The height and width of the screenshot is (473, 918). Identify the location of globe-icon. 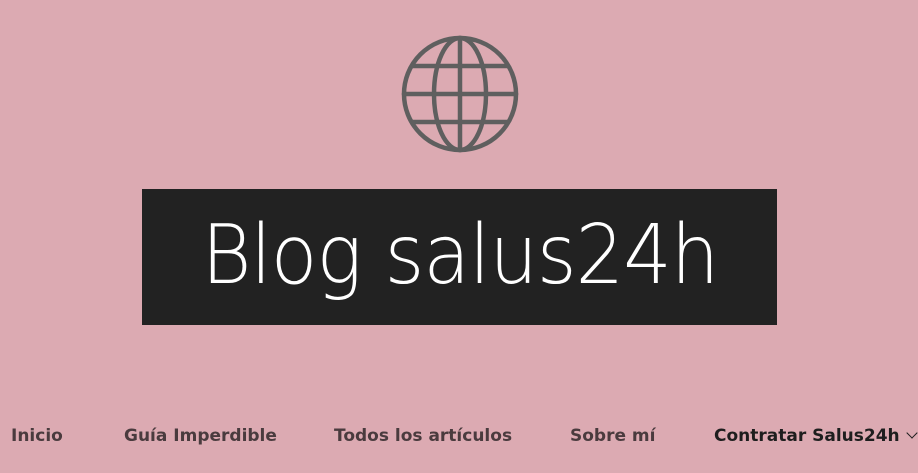
(460, 94).